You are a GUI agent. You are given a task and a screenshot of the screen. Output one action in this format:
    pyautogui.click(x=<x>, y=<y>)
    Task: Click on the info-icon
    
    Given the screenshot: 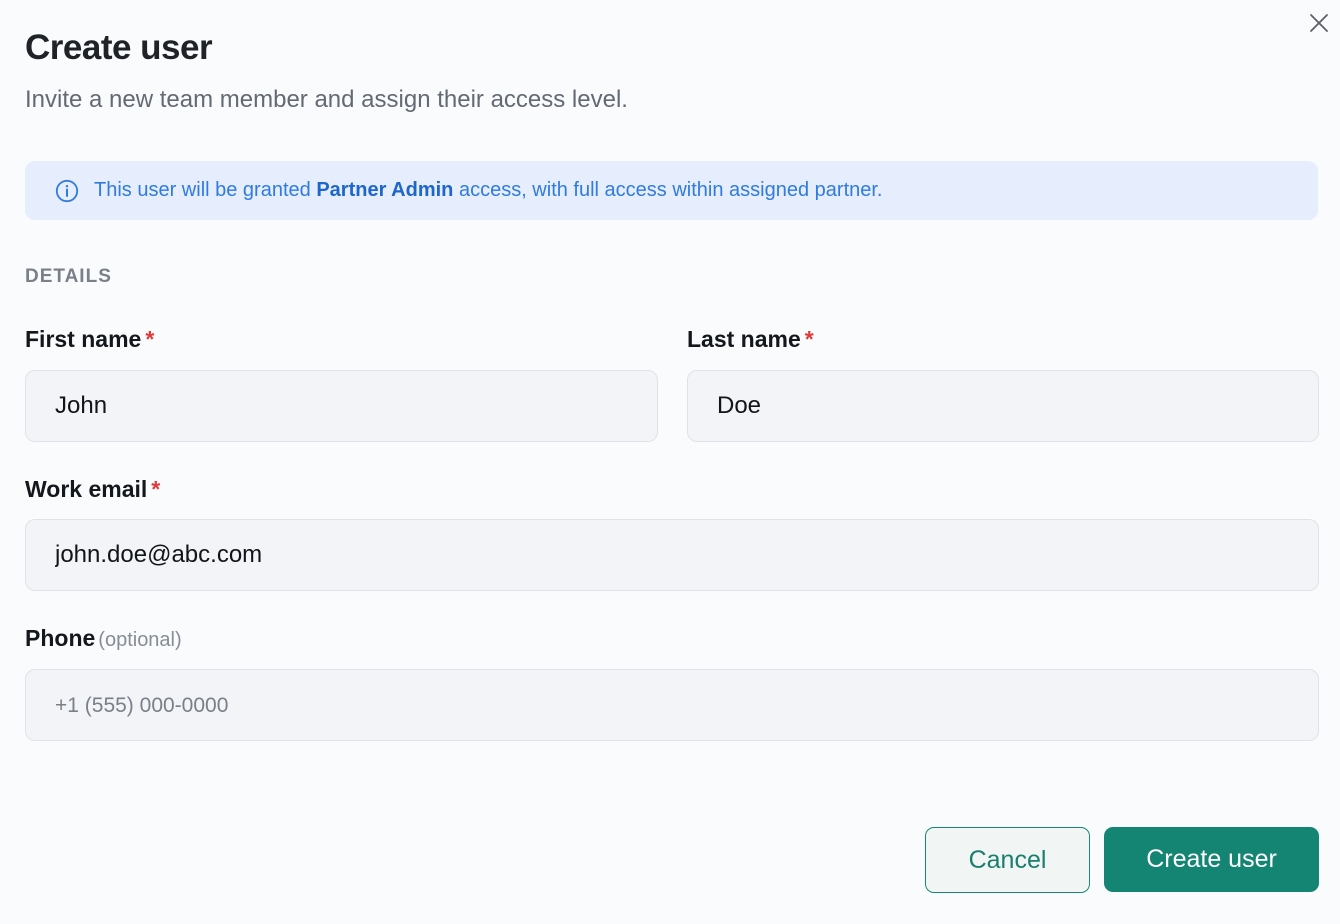 What is the action you would take?
    pyautogui.click(x=67, y=191)
    